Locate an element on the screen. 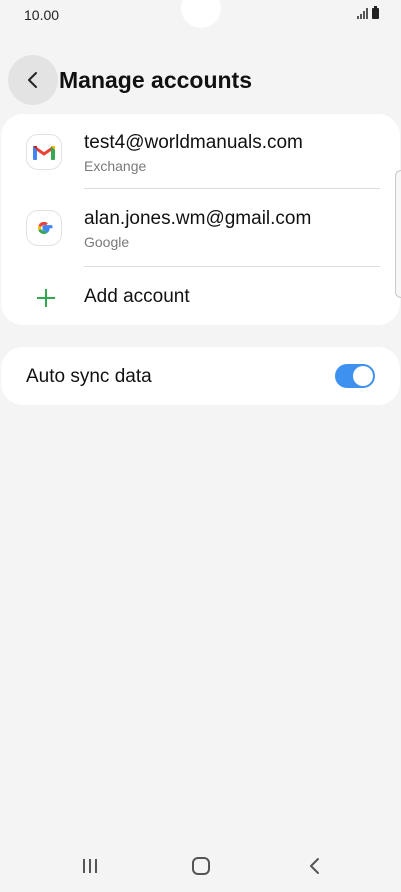  plus-icon is located at coordinates (46, 298).